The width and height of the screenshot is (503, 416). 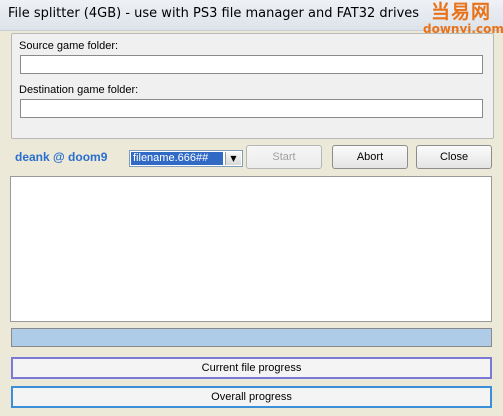 What do you see at coordinates (460, 12) in the screenshot?
I see `watermark-top: 当易网` at bounding box center [460, 12].